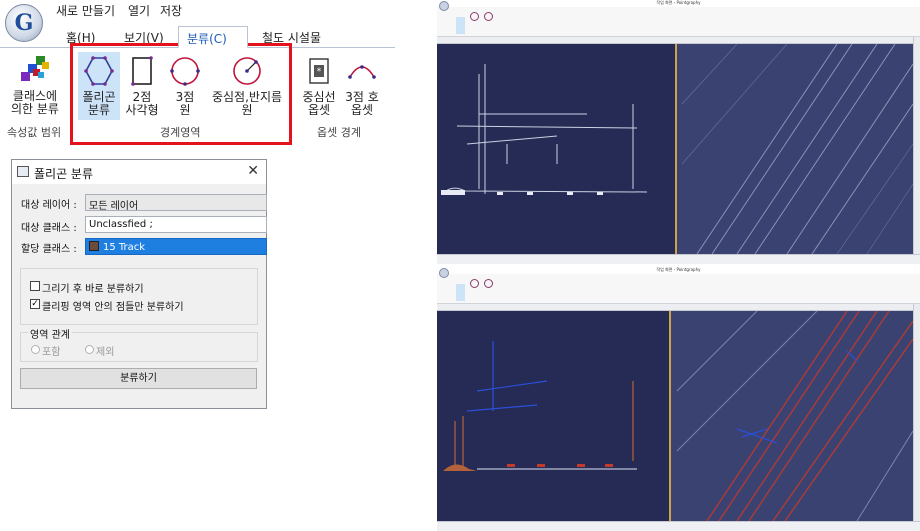 The height and width of the screenshot is (531, 920). What do you see at coordinates (362, 110) in the screenshot?
I see `arc3-label-2: 옵셋` at bounding box center [362, 110].